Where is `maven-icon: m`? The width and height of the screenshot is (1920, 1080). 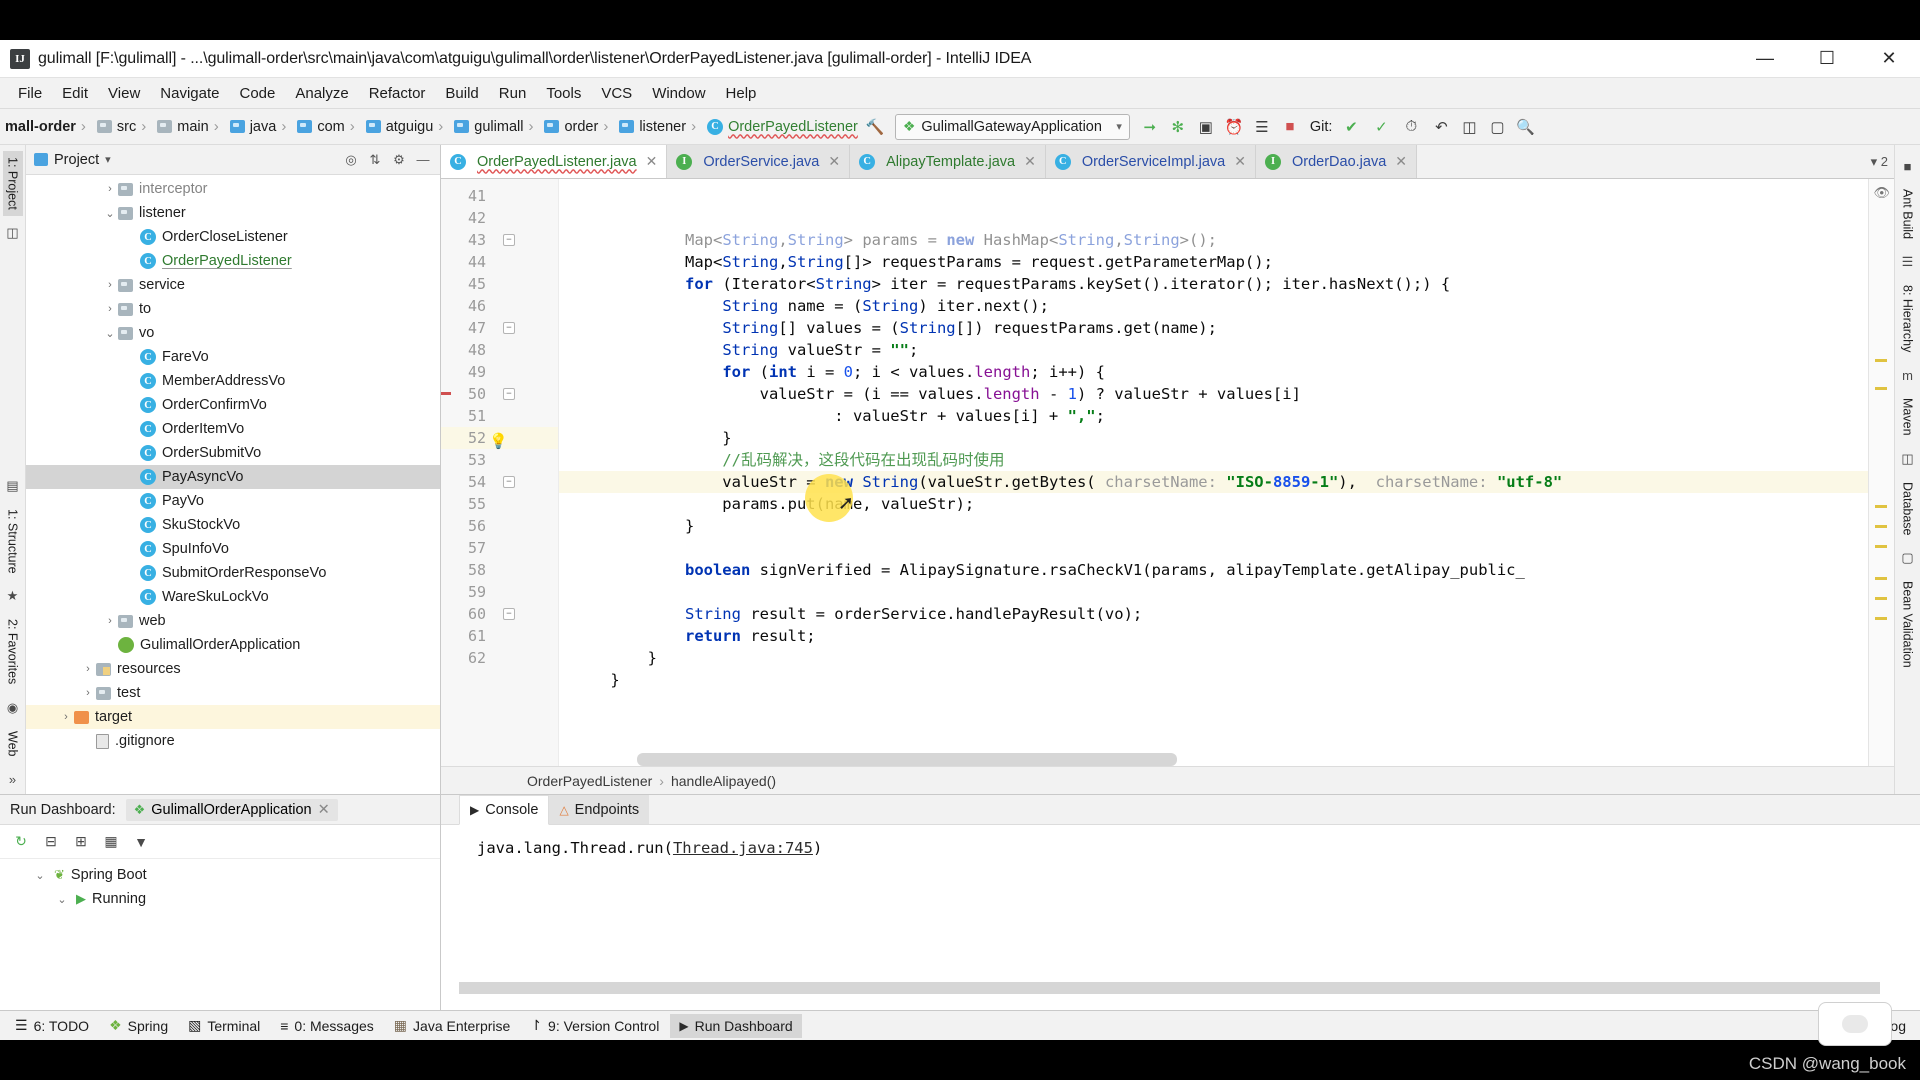
maven-icon: m is located at coordinates (1908, 375).